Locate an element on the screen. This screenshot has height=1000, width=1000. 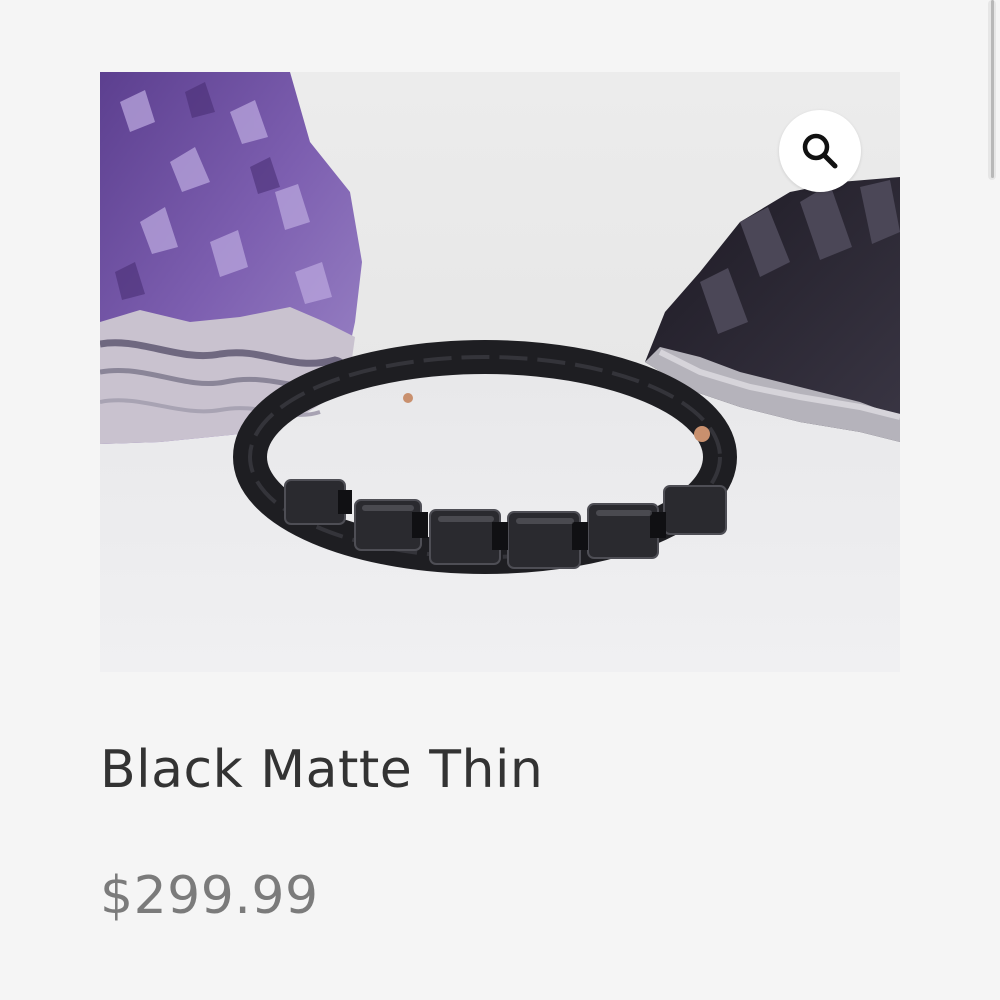
scrollbar-thumb is located at coordinates (992, 89).